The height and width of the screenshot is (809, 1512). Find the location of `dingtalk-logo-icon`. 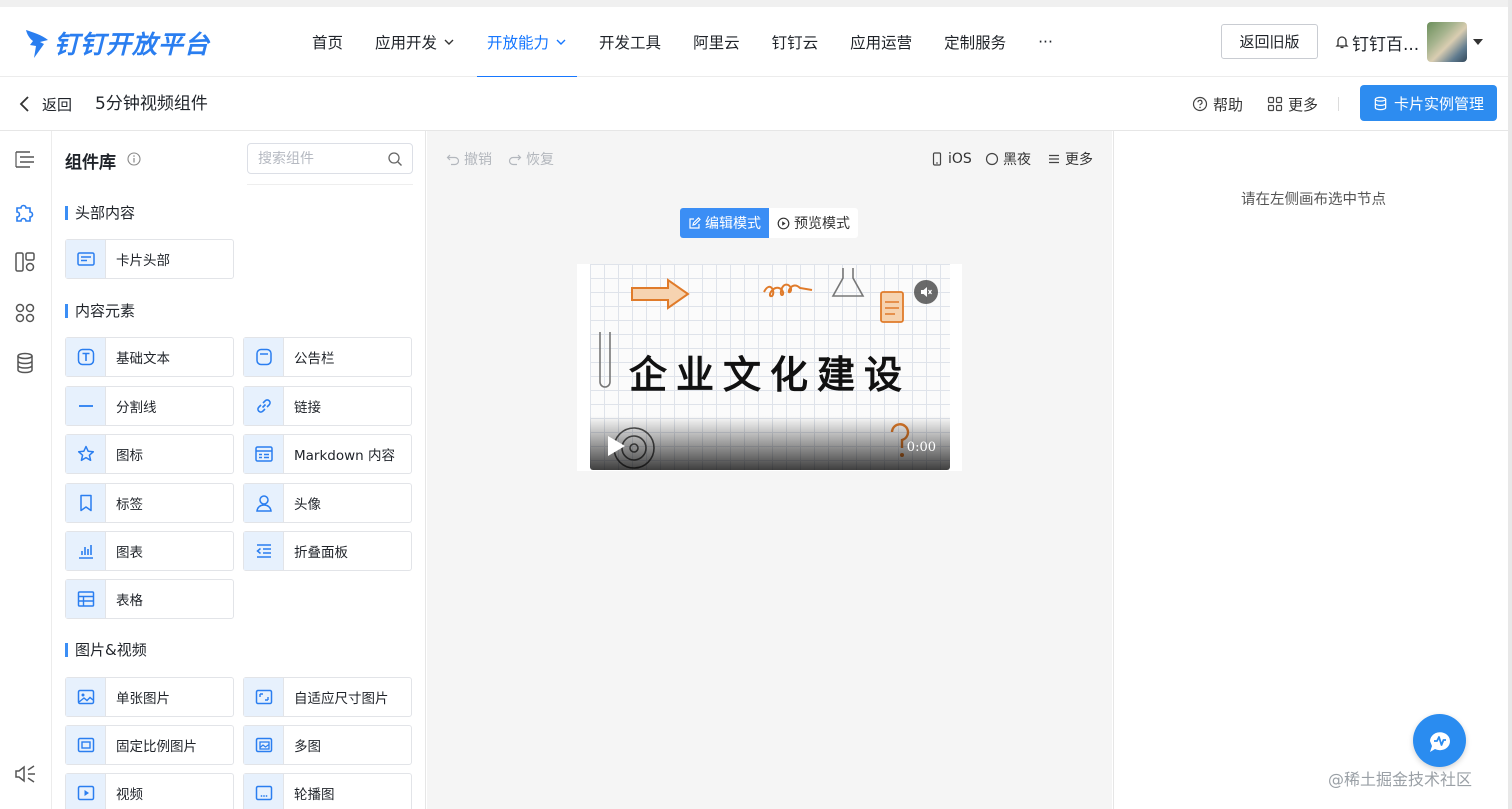

dingtalk-logo-icon is located at coordinates (37, 44).